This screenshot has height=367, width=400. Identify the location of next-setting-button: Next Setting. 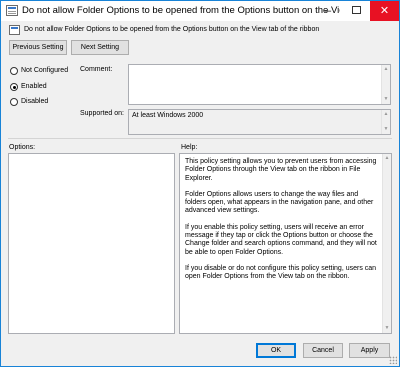
(100, 47).